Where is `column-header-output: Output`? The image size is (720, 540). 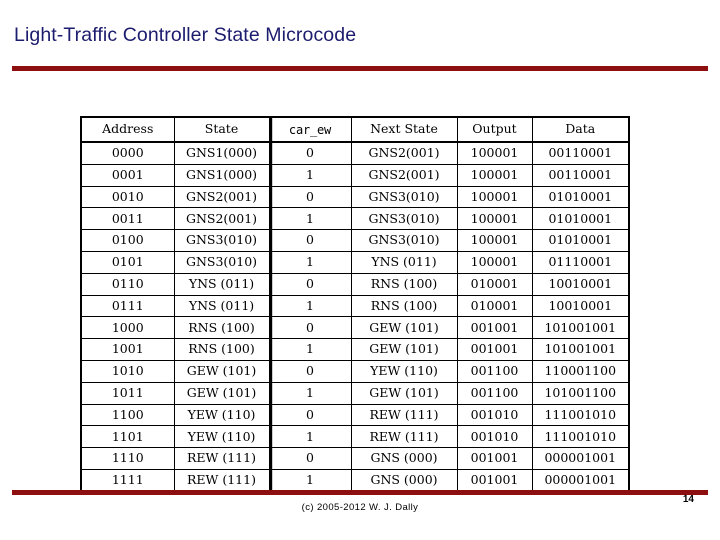
column-header-output: Output is located at coordinates (494, 129).